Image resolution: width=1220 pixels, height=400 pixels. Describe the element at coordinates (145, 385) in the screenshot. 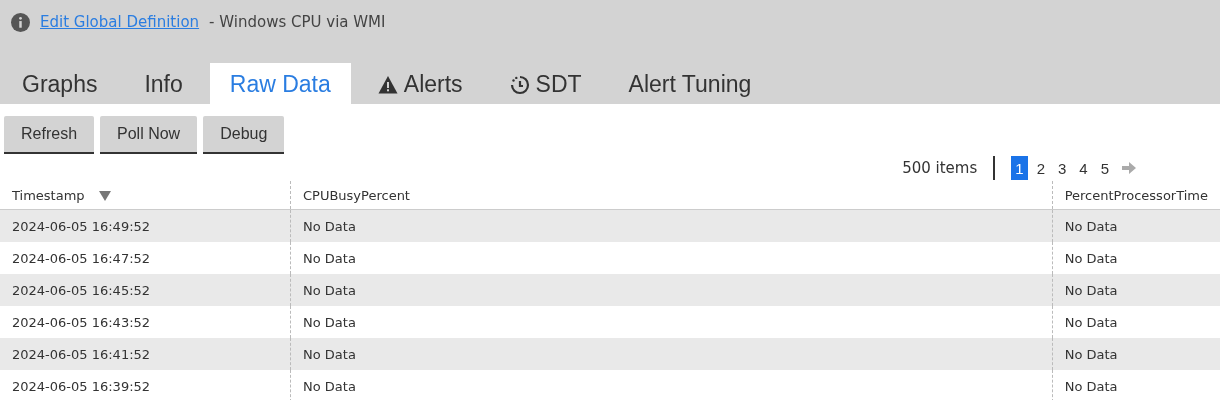

I see `table-cell: 2024-06-05 16:39:52` at that location.